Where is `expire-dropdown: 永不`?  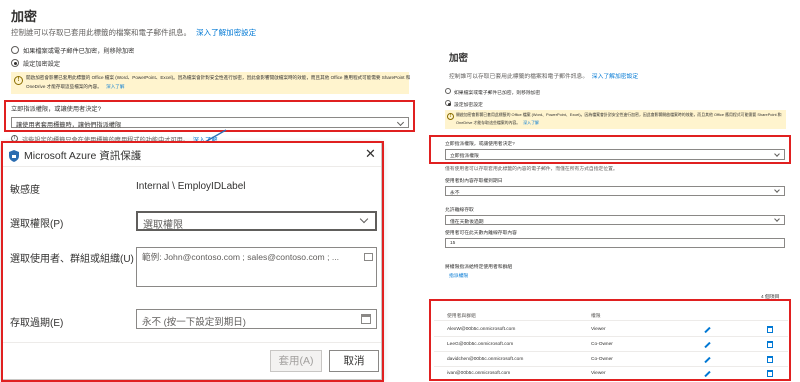
expire-dropdown: 永不 is located at coordinates (615, 191).